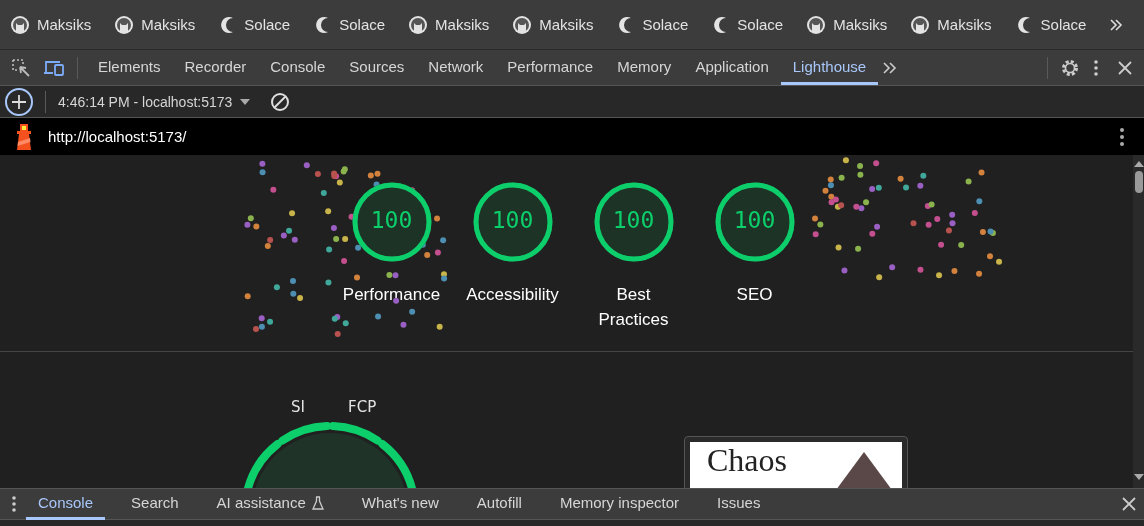 The width and height of the screenshot is (1144, 526). Describe the element at coordinates (499, 504) in the screenshot. I see `drawer-tab: Autofill` at that location.